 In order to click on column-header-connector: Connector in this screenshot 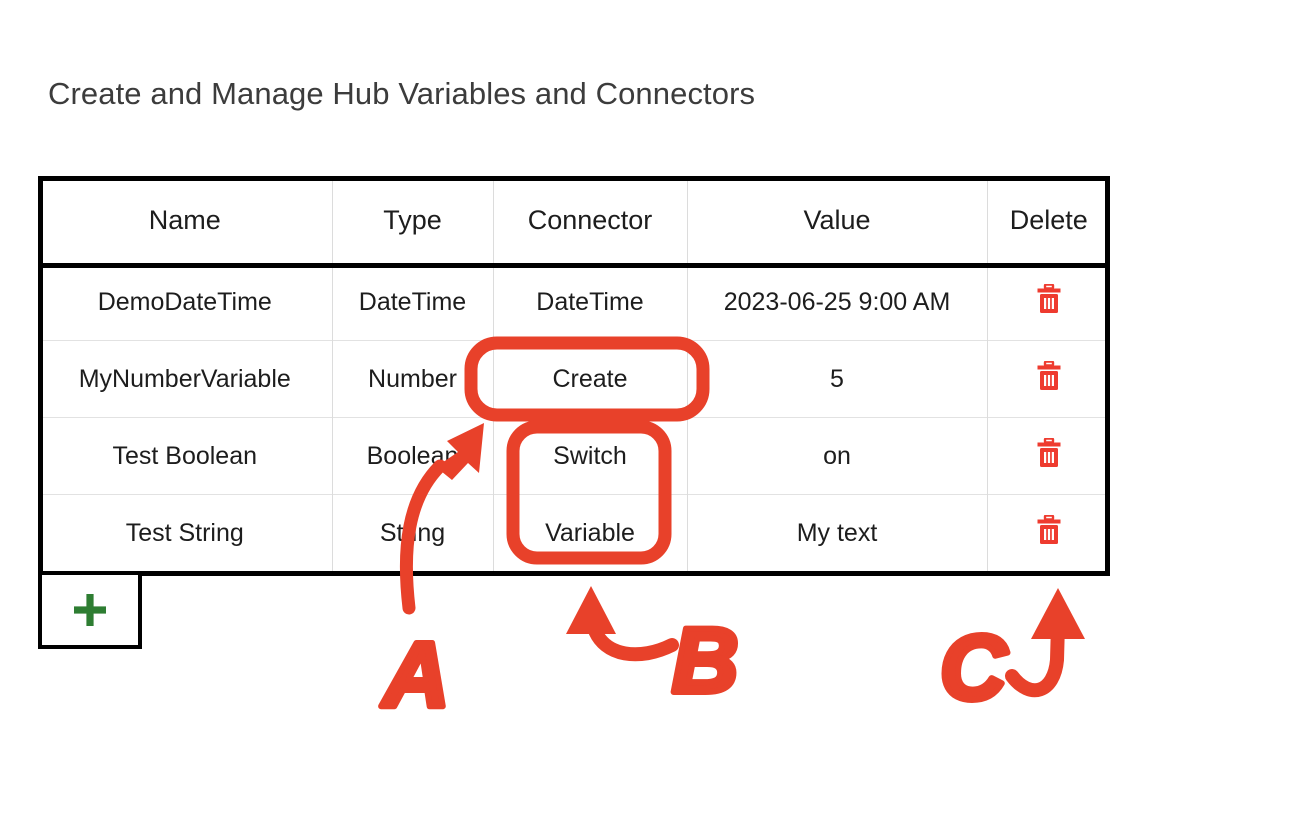, I will do `click(590, 220)`.